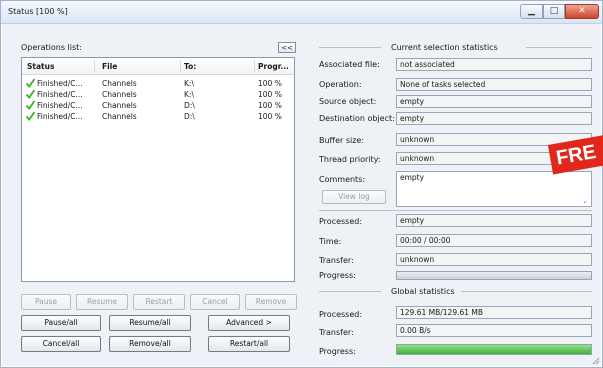 This screenshot has width=603, height=368. I want to click on cancel-button: Cancel, so click(215, 302).